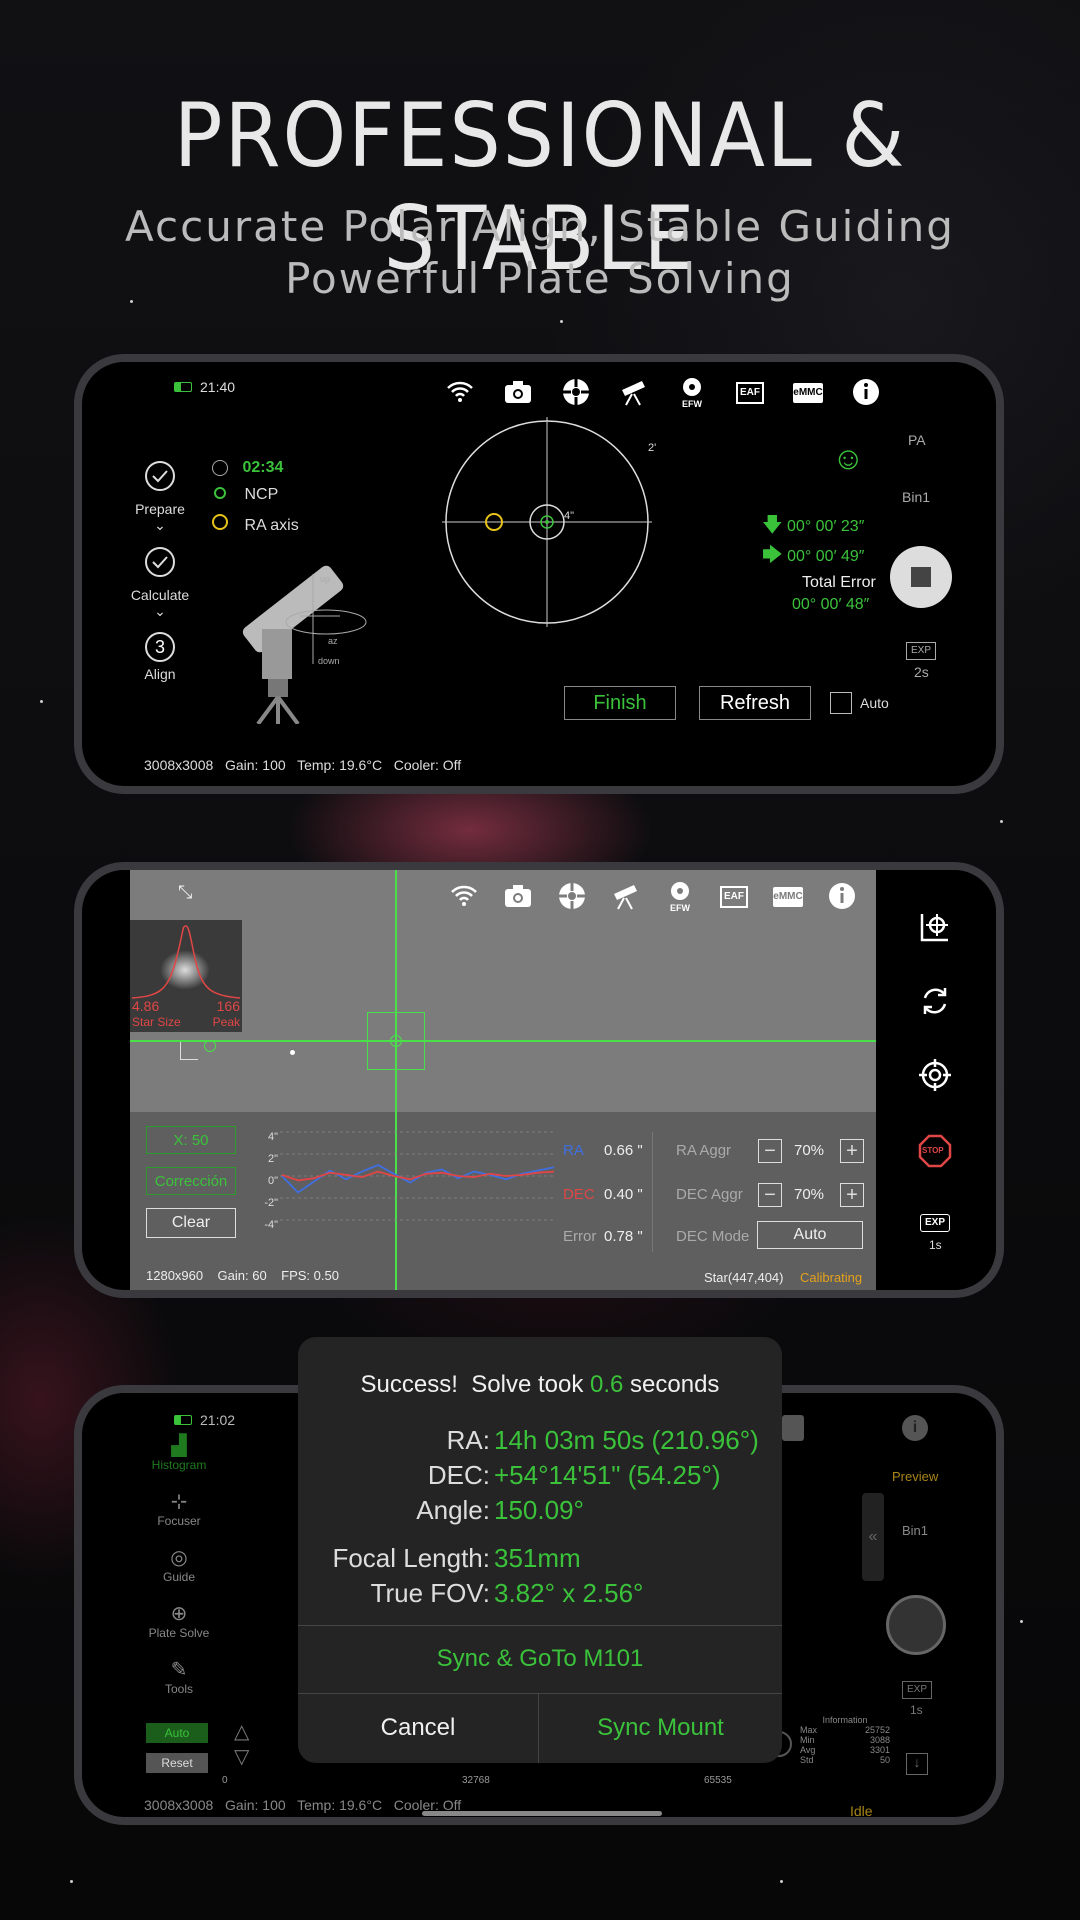 This screenshot has height=1920, width=1080. Describe the element at coordinates (852, 1195) in the screenshot. I see `dec-aggr-plus-button: +` at that location.